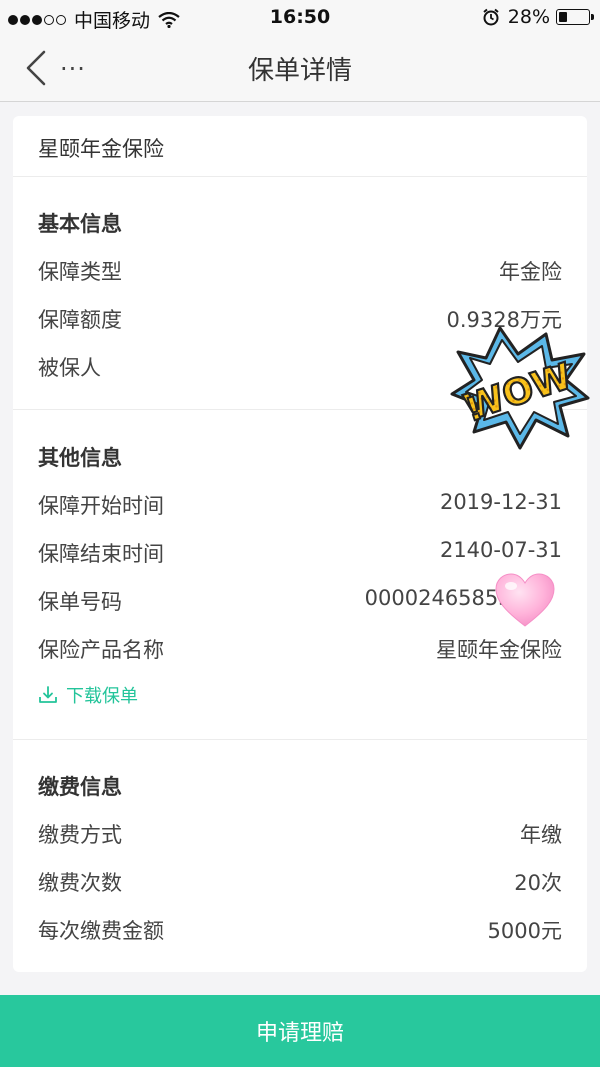 Image resolution: width=600 pixels, height=1067 pixels. What do you see at coordinates (500, 550) in the screenshot?
I see `row-value: 2140-07-31` at bounding box center [500, 550].